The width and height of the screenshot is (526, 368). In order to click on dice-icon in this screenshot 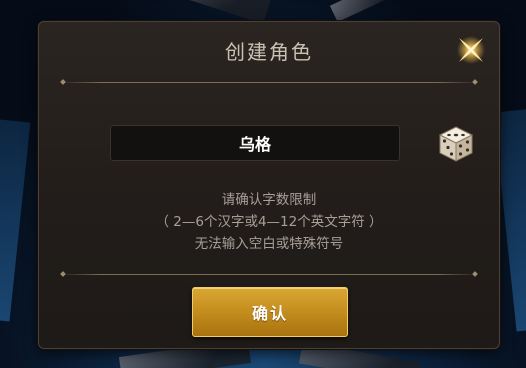, I will do `click(456, 144)`.